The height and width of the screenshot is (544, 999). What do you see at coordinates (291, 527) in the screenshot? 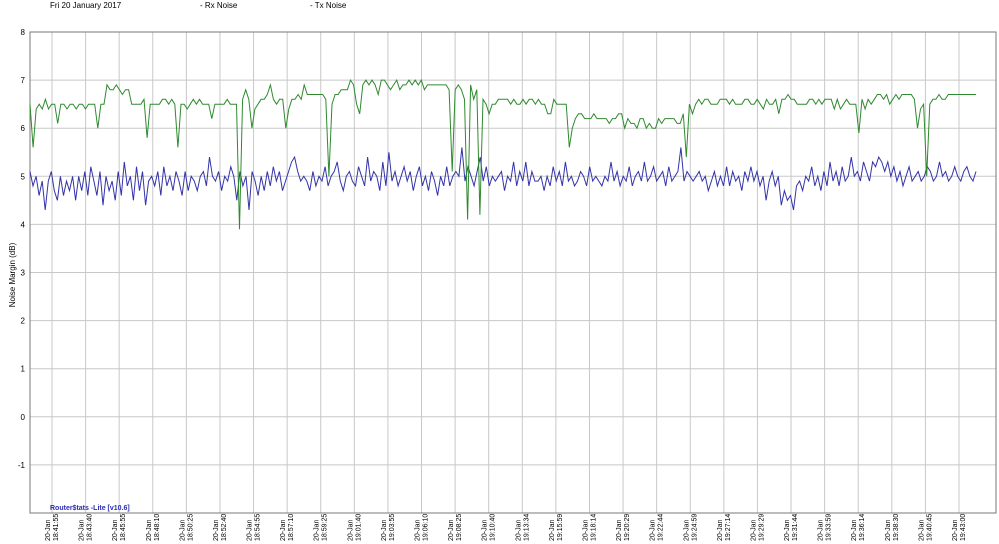
I see `x-tick-time: 18:57:10` at bounding box center [291, 527].